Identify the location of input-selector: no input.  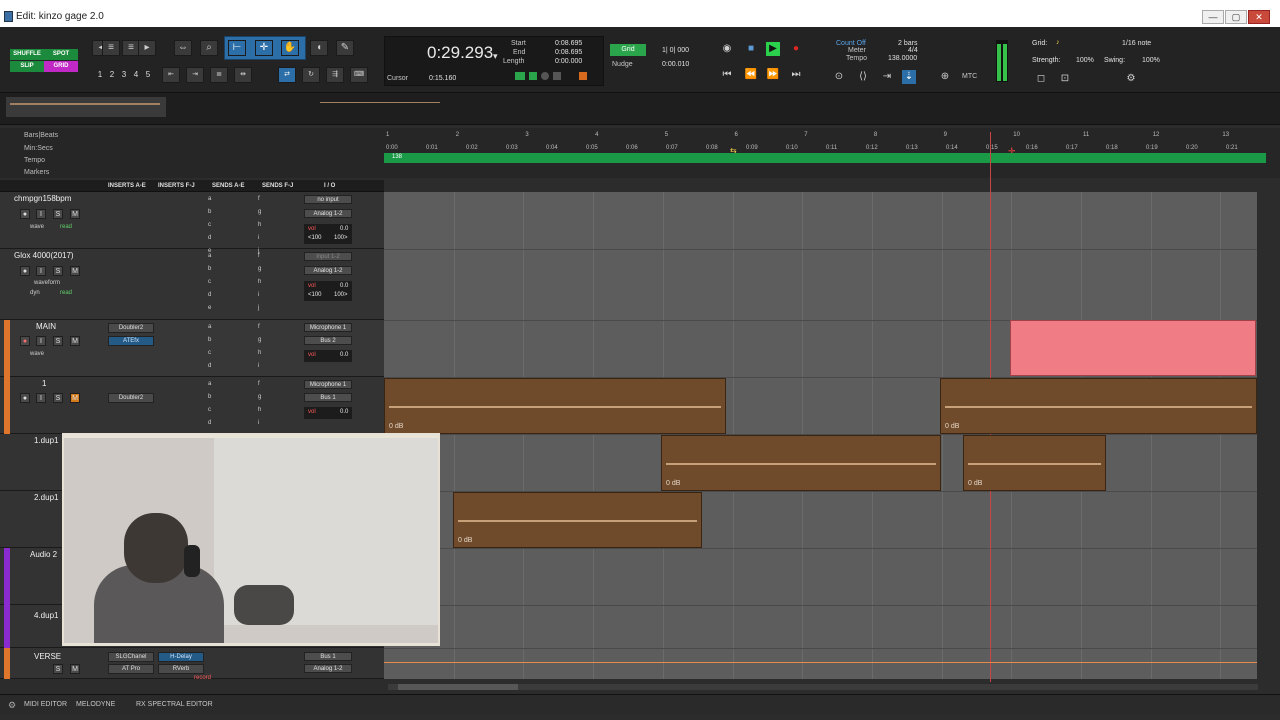
(328, 199).